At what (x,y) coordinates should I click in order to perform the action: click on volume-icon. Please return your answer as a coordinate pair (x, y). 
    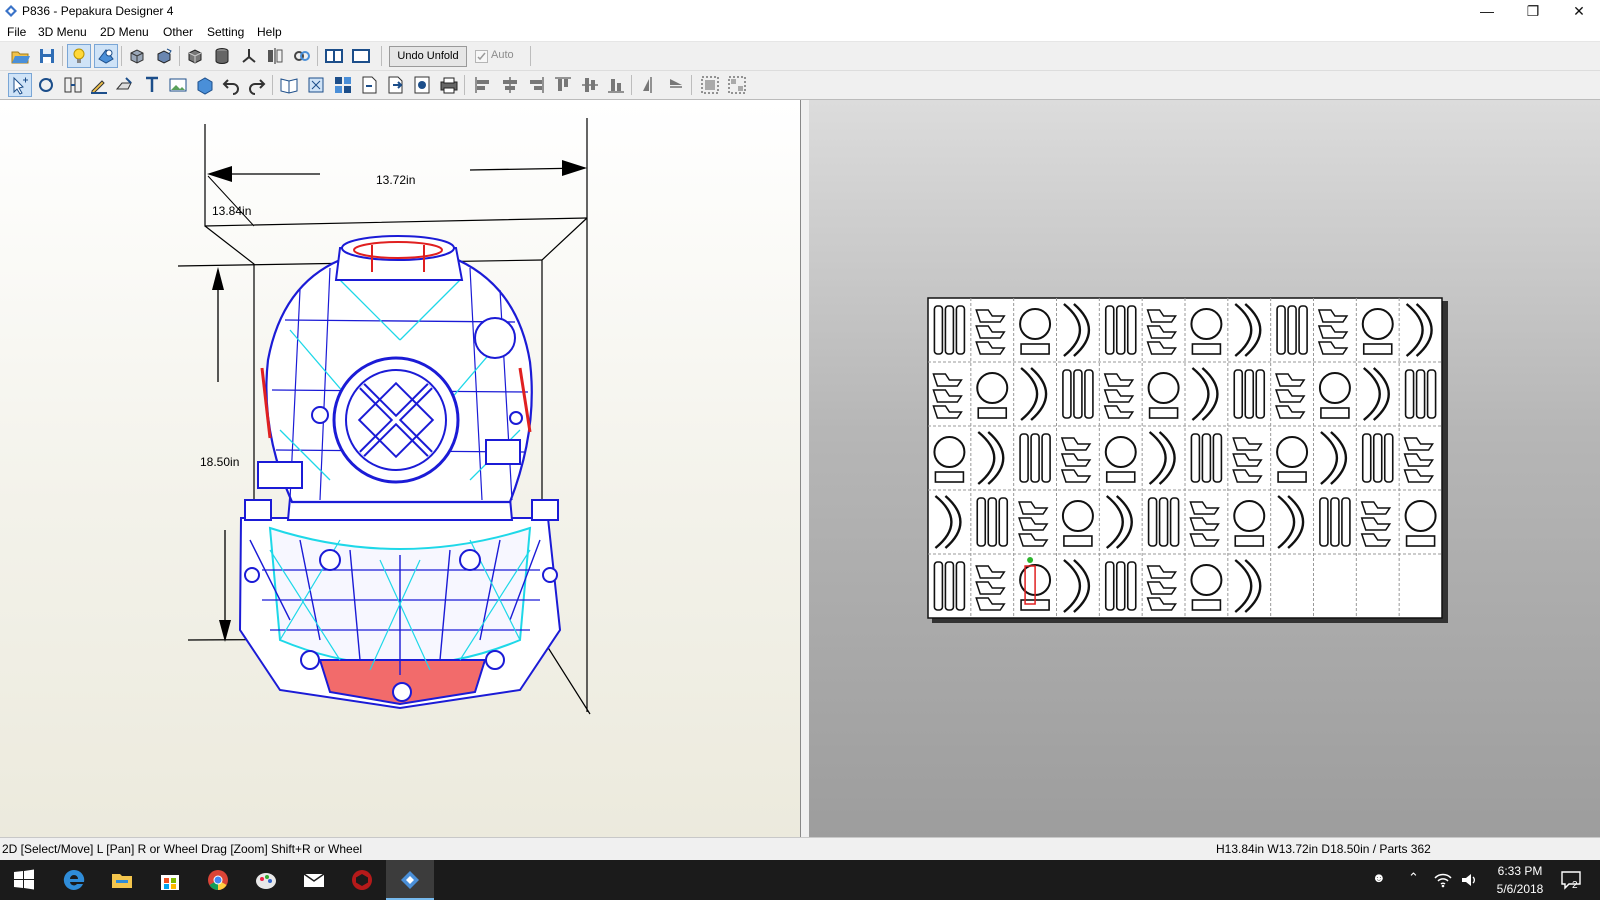
    Looking at the image, I should click on (1469, 880).